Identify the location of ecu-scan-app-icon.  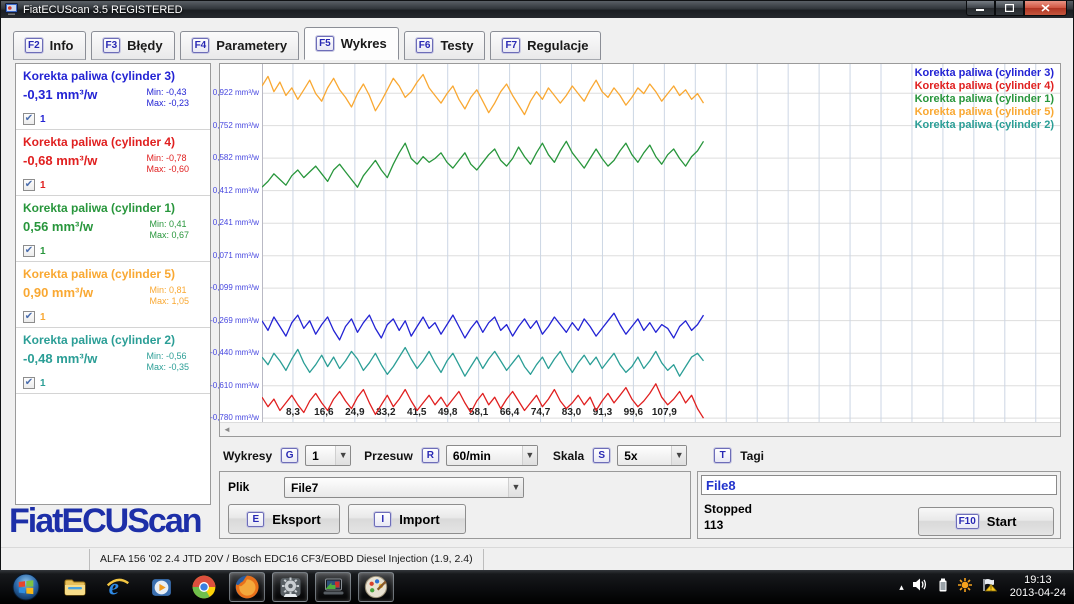
(333, 587).